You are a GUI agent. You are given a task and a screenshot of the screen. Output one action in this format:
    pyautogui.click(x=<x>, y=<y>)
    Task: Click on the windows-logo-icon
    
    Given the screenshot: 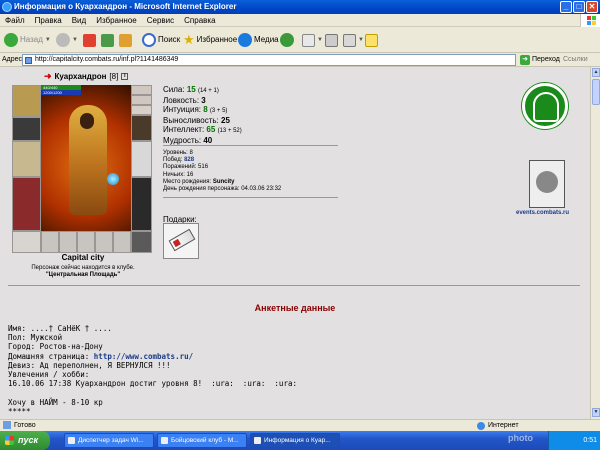 What is the action you would take?
    pyautogui.click(x=590, y=20)
    